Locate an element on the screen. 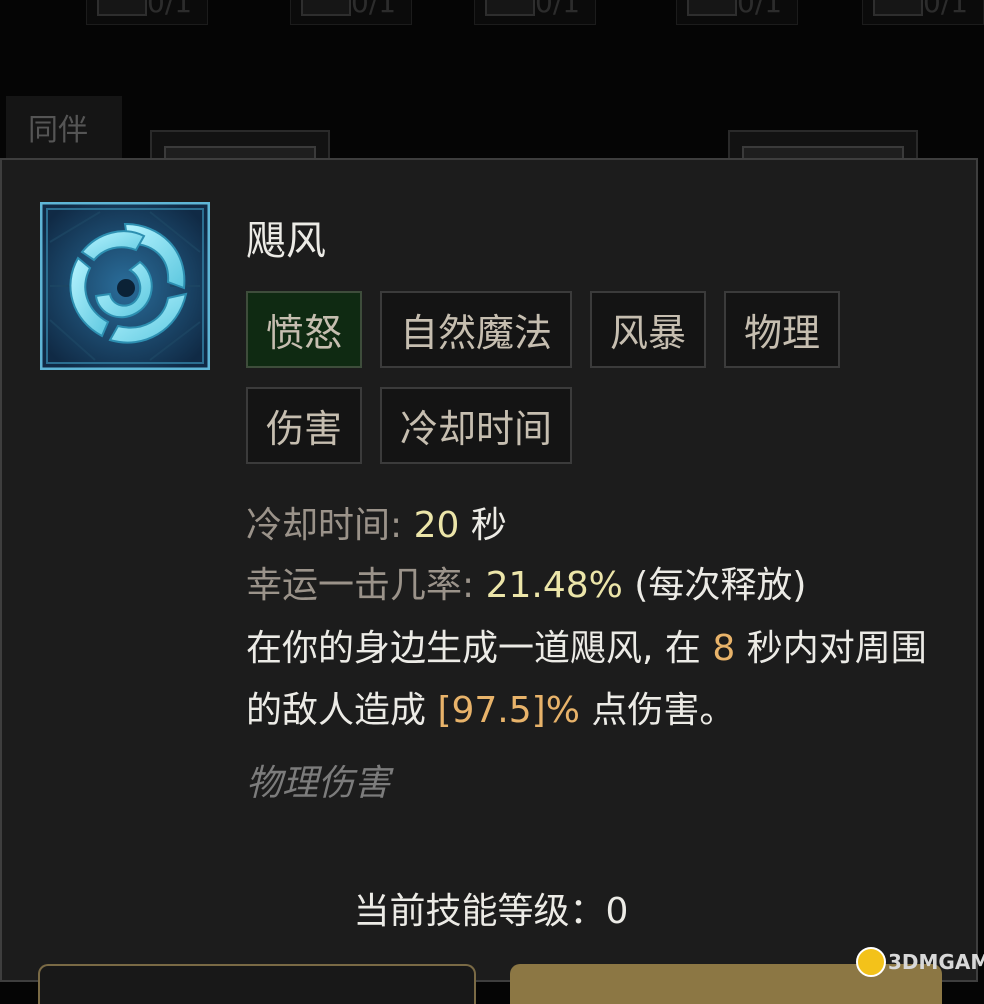 The image size is (984, 1004). tag-storm: 风暴 is located at coordinates (648, 329).